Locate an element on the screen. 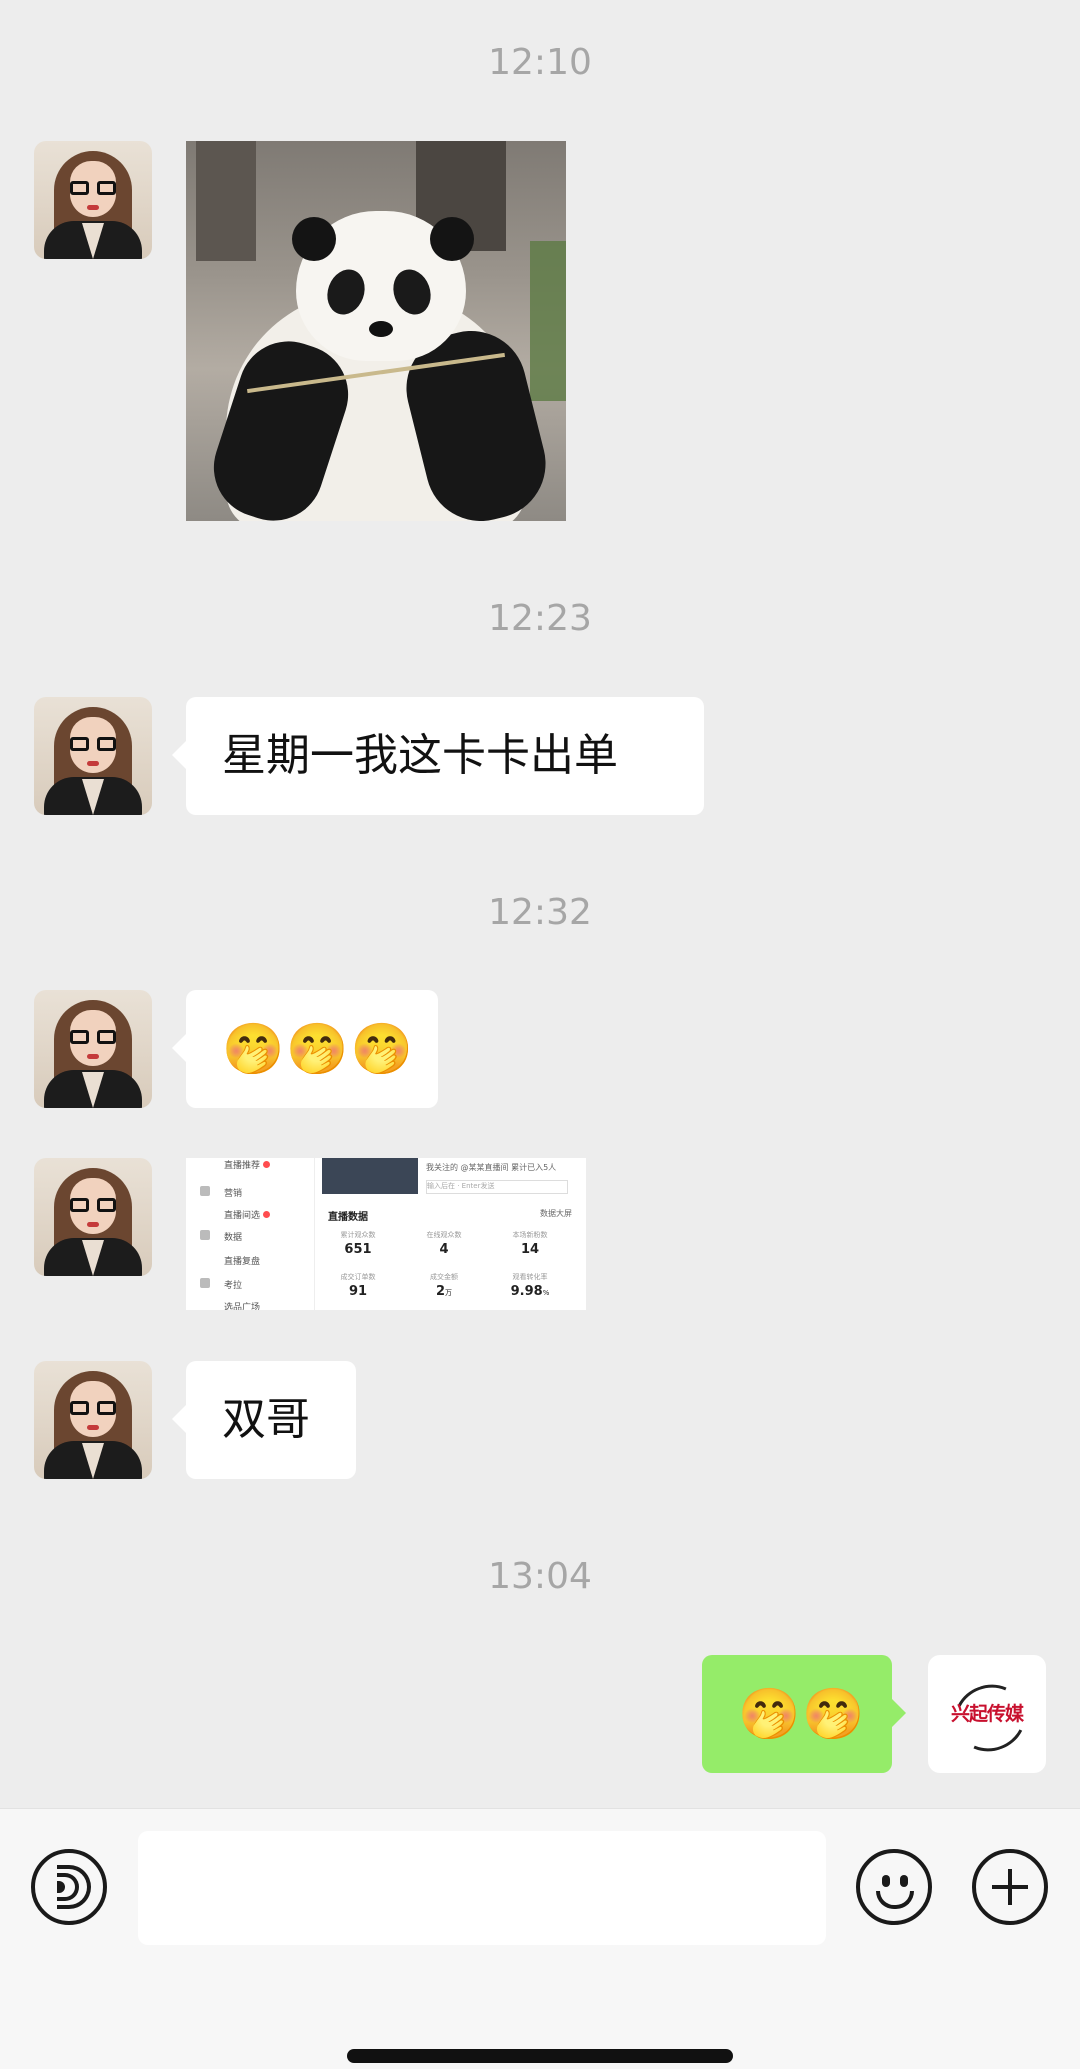 Image resolution: width=1080 pixels, height=2069 pixels. message-input is located at coordinates (482, 1888).